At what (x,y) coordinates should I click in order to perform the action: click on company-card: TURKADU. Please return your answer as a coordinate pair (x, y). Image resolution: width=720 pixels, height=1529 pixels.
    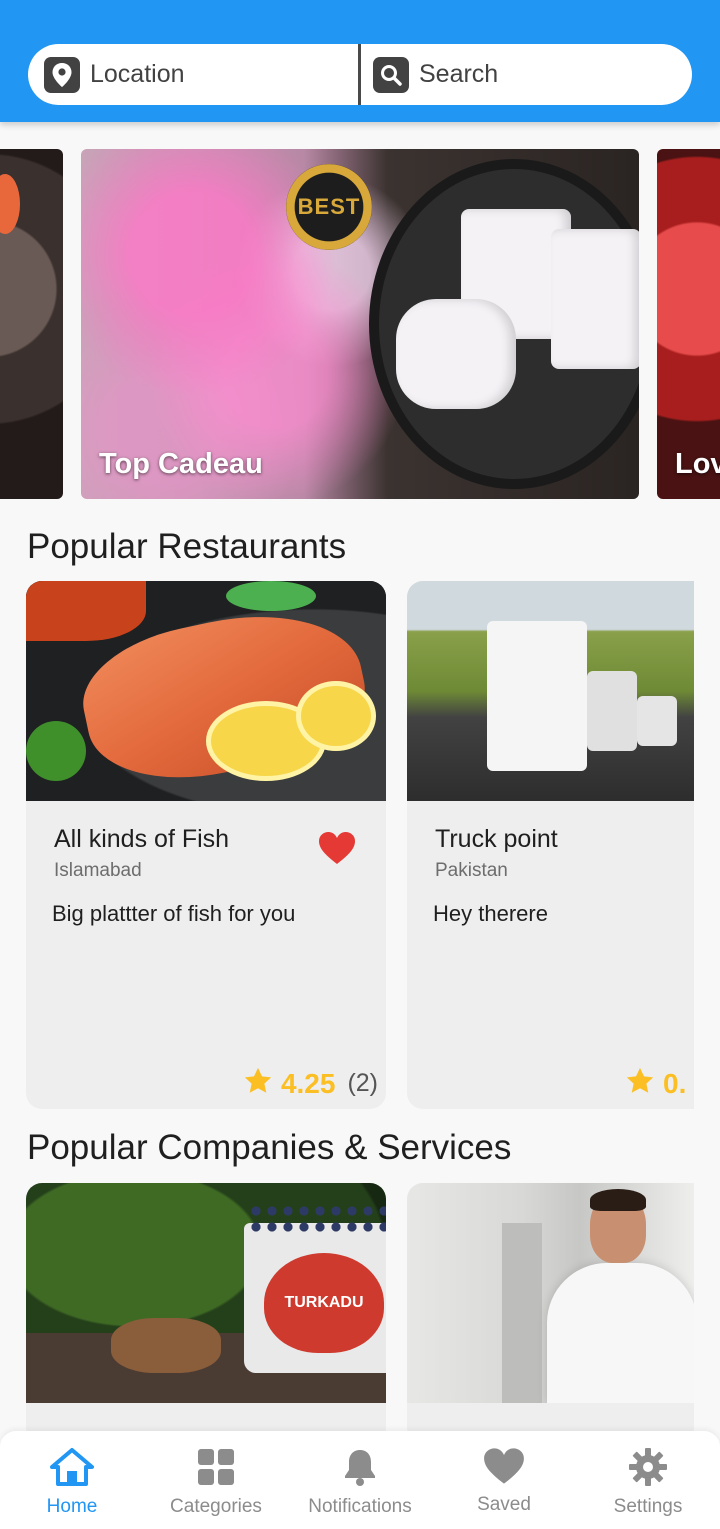
    Looking at the image, I should click on (206, 1313).